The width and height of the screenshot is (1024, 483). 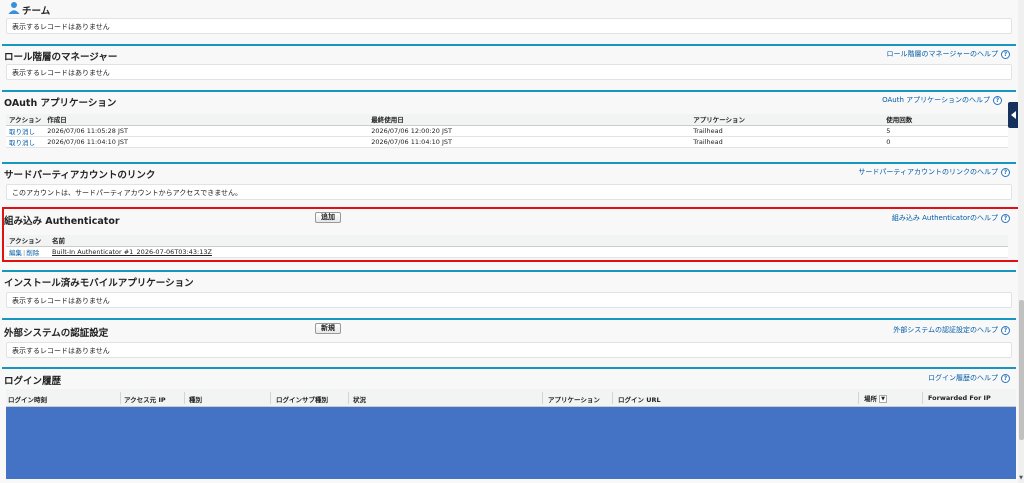 What do you see at coordinates (14, 8) in the screenshot?
I see `user-icon` at bounding box center [14, 8].